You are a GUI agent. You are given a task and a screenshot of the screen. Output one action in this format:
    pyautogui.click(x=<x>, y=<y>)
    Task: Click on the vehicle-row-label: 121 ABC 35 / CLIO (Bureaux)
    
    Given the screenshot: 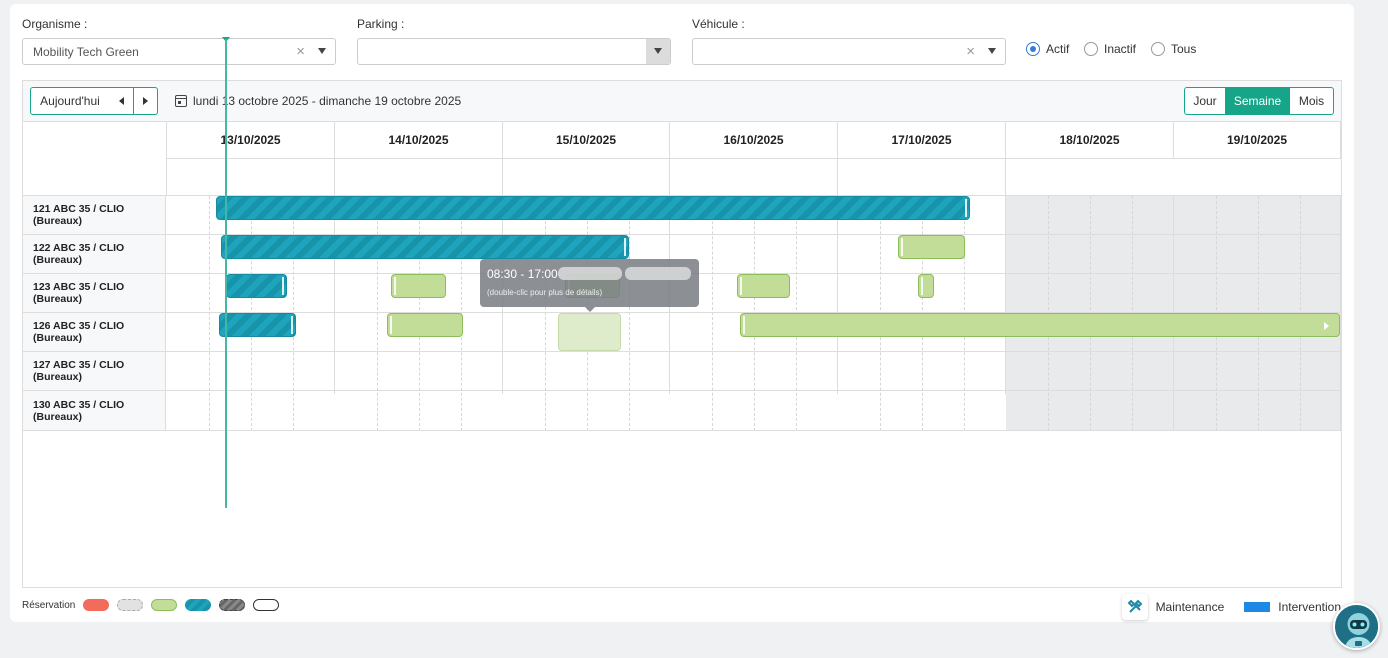 What is the action you would take?
    pyautogui.click(x=94, y=215)
    